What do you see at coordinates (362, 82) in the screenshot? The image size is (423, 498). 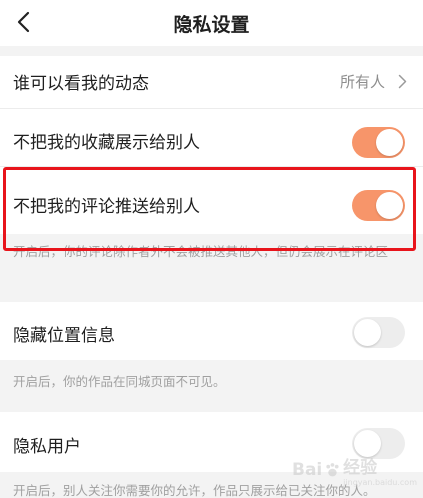 I see `who-can-see-value: 所有人` at bounding box center [362, 82].